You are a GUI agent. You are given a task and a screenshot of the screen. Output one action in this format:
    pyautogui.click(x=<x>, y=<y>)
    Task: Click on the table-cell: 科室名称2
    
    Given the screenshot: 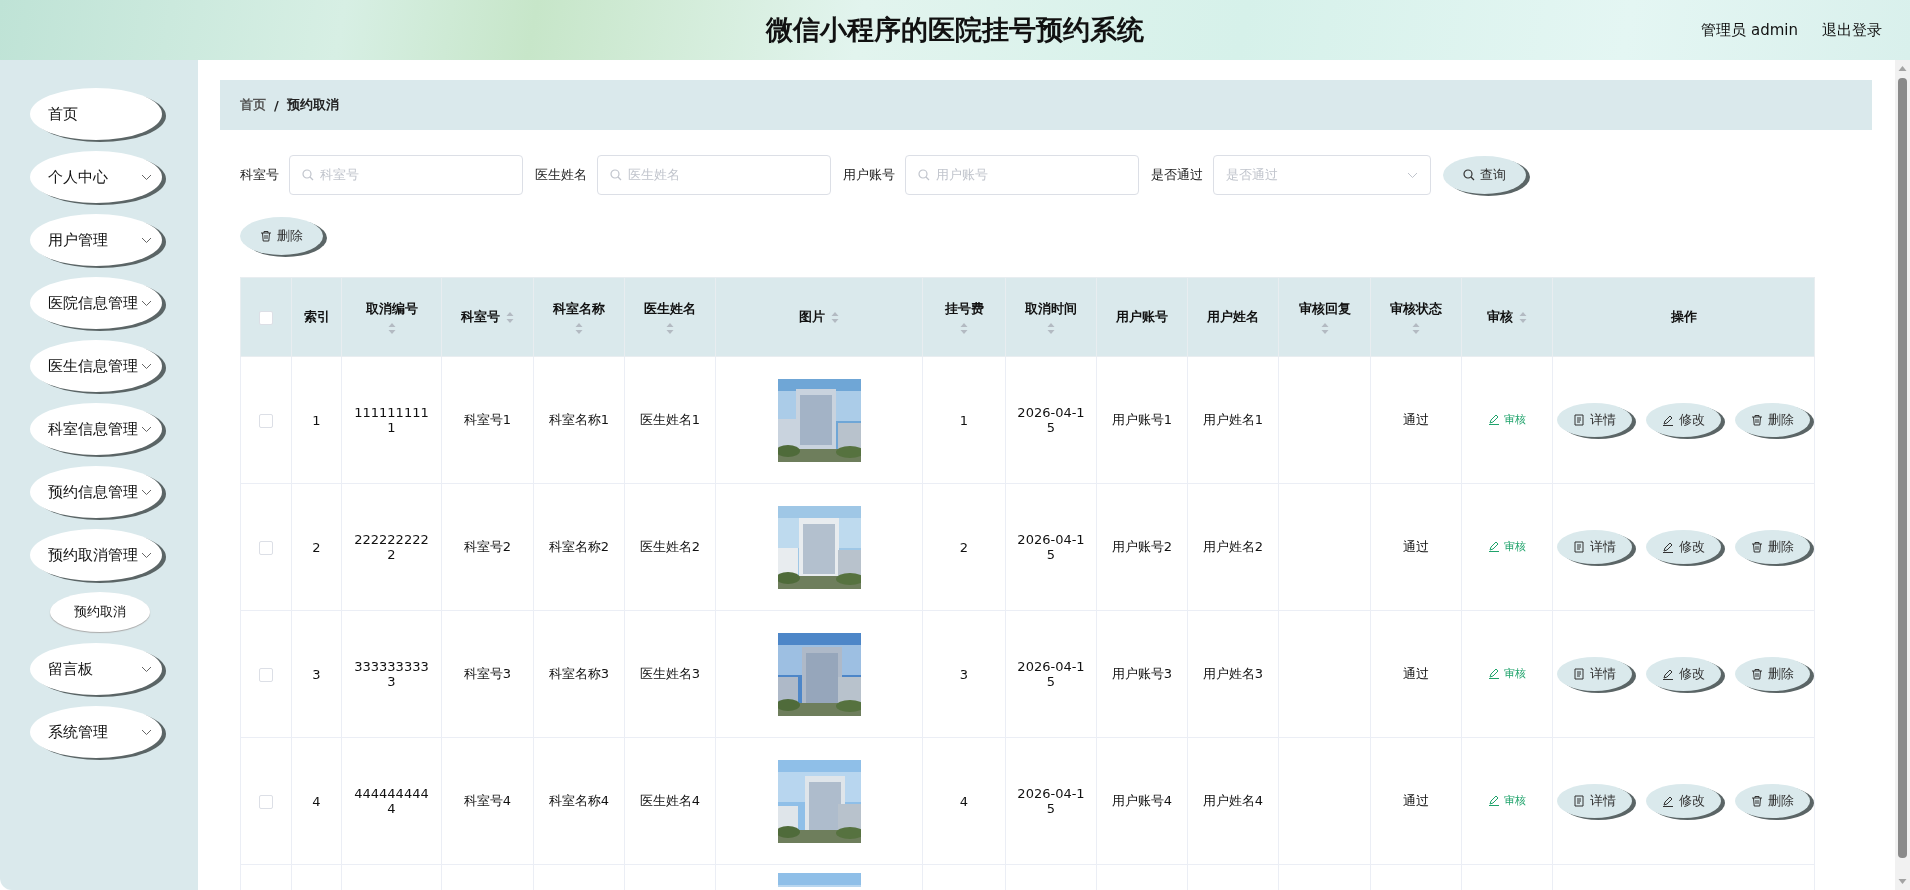 What is the action you would take?
    pyautogui.click(x=579, y=546)
    